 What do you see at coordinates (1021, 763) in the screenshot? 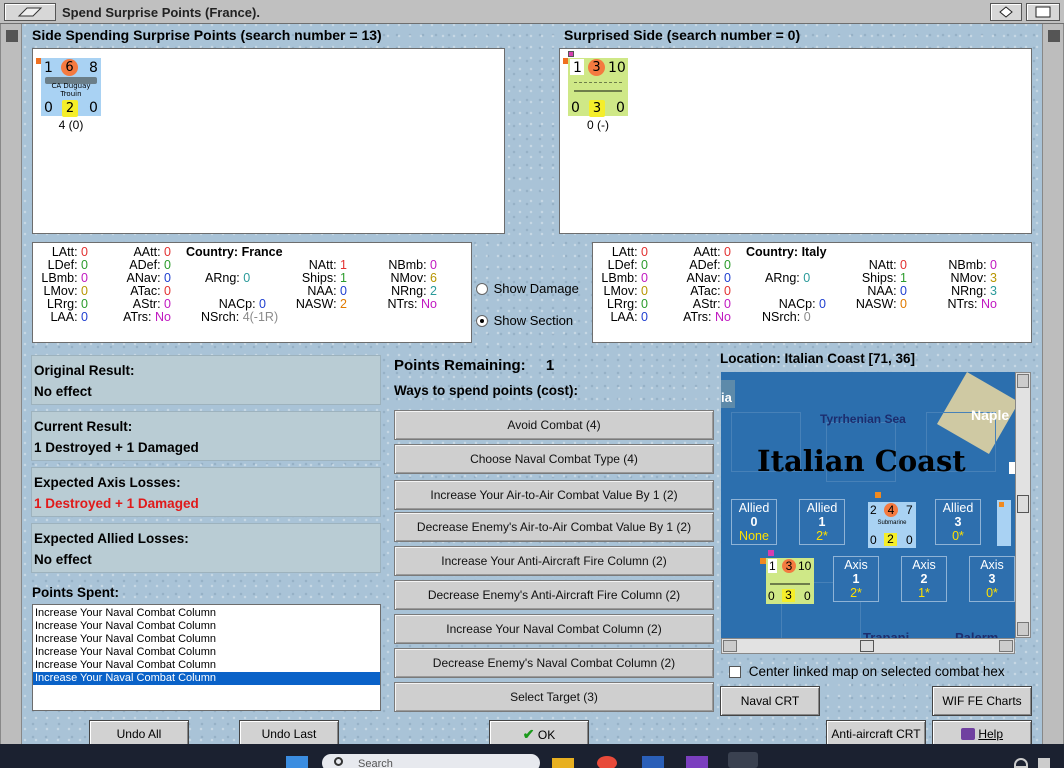
I see `wifi-icon` at bounding box center [1021, 763].